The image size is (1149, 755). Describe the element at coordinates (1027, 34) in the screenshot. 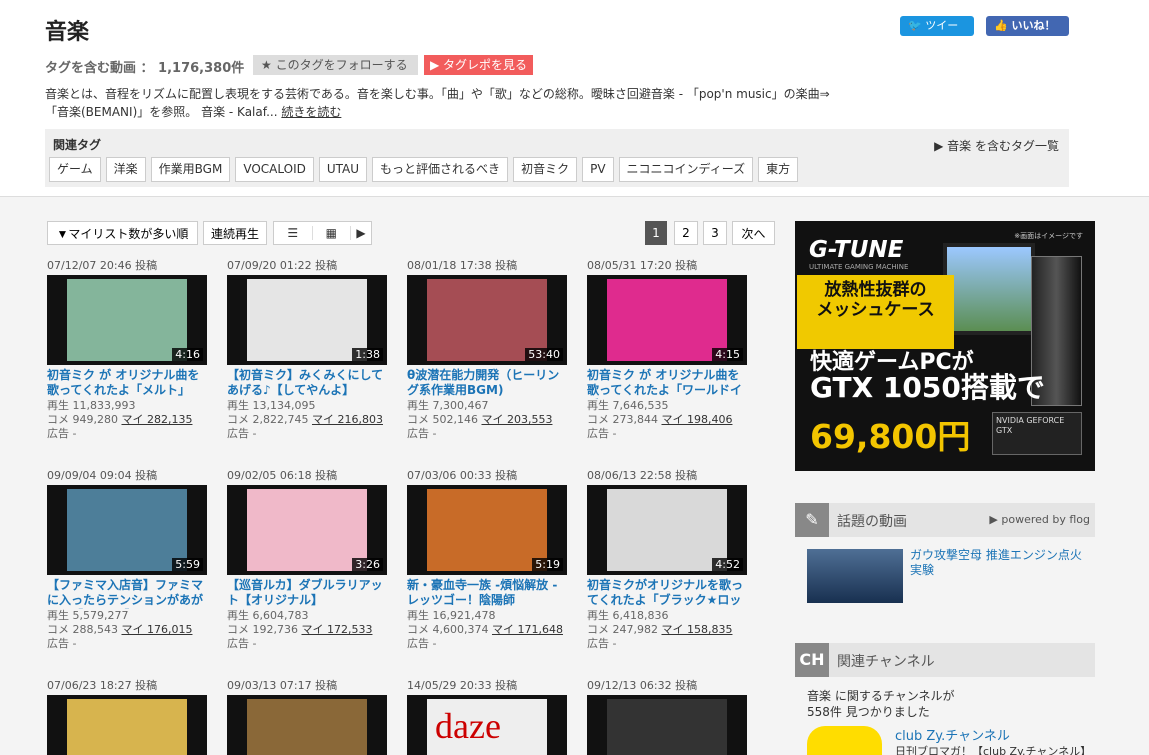

I see `like-button: 👍 いいね！7` at that location.